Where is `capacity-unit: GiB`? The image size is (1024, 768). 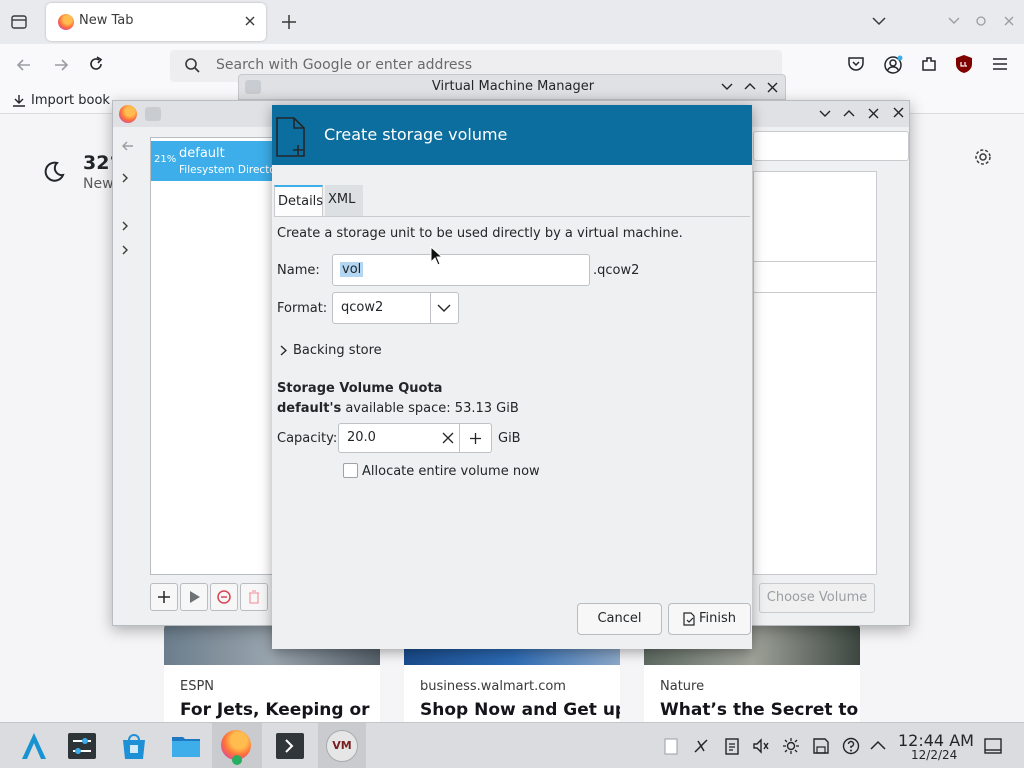
capacity-unit: GiB is located at coordinates (509, 438).